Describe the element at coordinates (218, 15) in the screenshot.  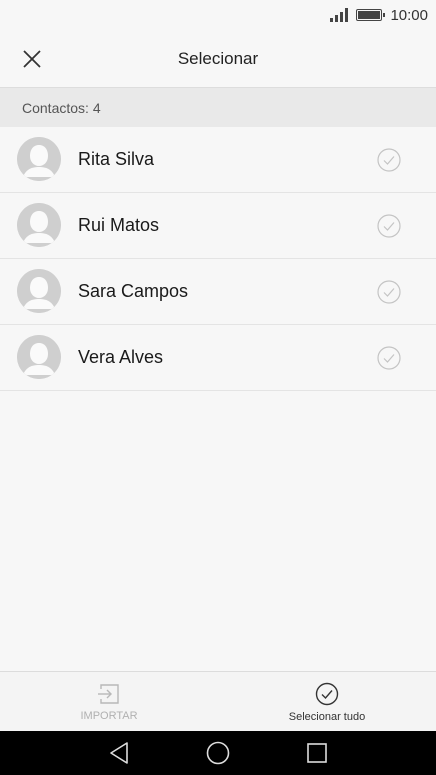
I see `status-bar: 10:00` at that location.